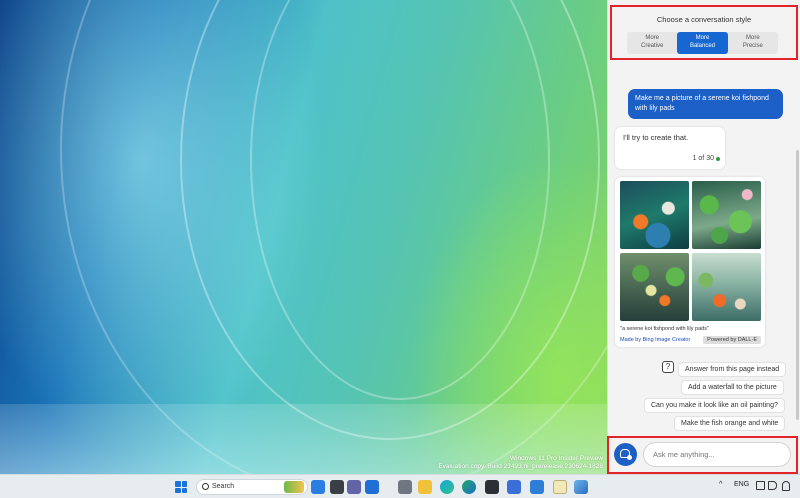 The height and width of the screenshot is (498, 800). I want to click on teams-icon, so click(354, 487).